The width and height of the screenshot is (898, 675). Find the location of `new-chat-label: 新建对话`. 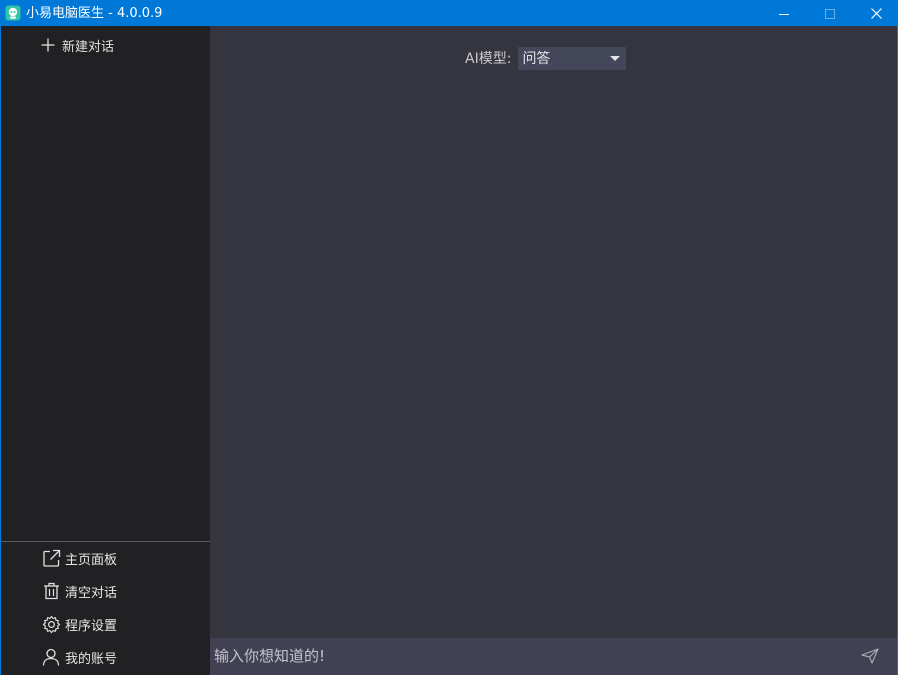

new-chat-label: 新建对话 is located at coordinates (88, 47).